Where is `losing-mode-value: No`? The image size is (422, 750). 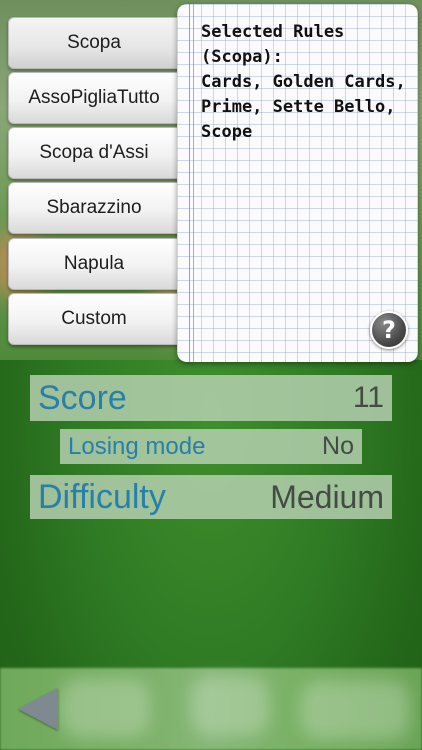 losing-mode-value: No is located at coordinates (338, 446).